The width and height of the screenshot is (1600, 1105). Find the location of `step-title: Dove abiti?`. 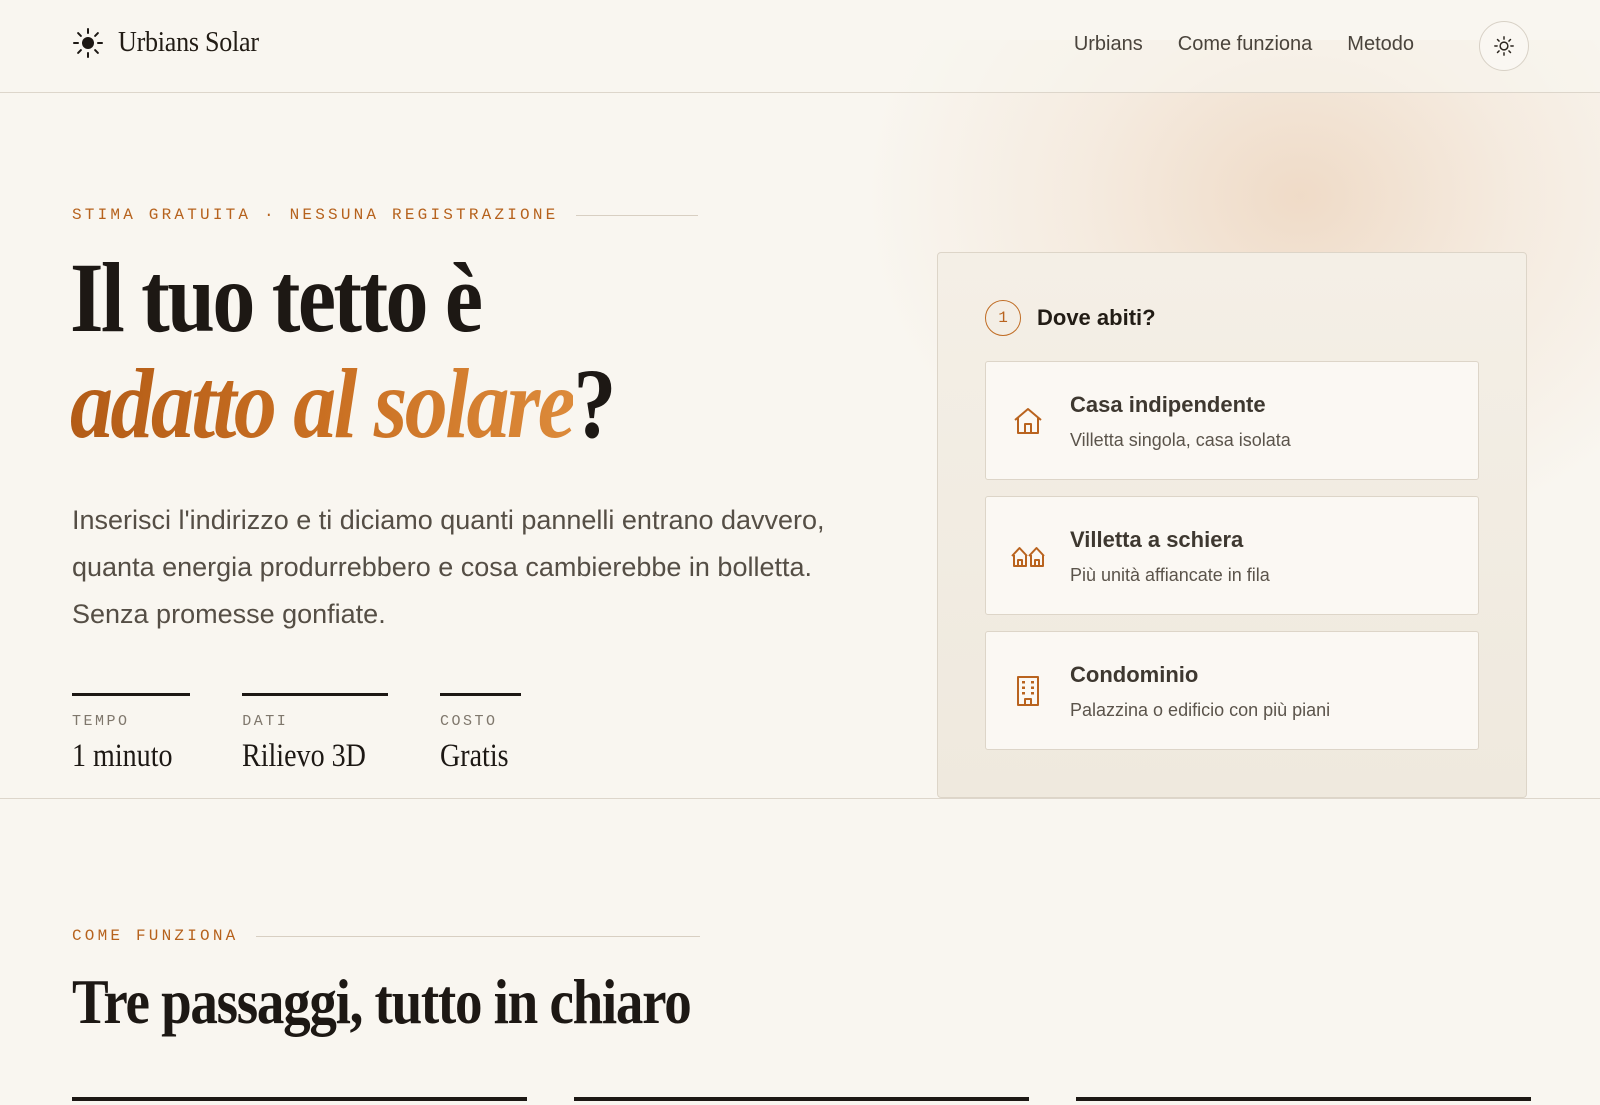

step-title: Dove abiti? is located at coordinates (1096, 317).